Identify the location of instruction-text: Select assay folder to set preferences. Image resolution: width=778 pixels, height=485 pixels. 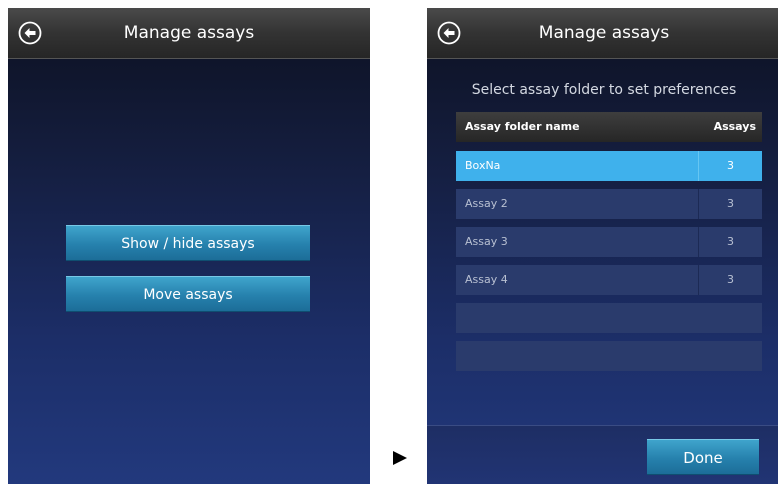
(604, 90).